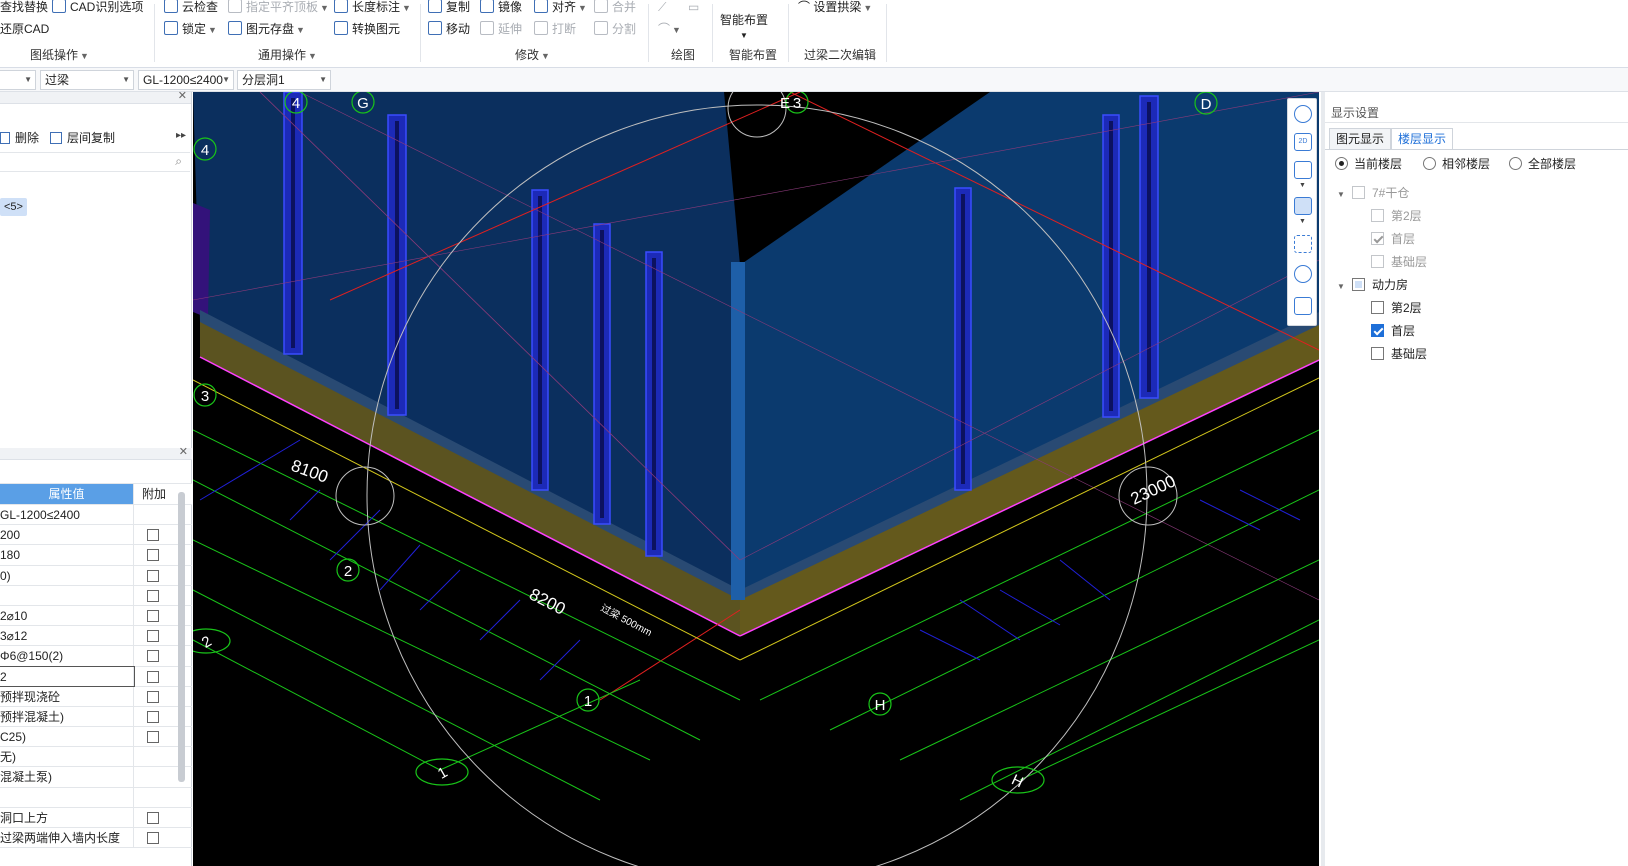 Image resolution: width=1628 pixels, height=866 pixels. I want to click on group-label-drawing-ops: 图纸操作 ▼, so click(59, 54).